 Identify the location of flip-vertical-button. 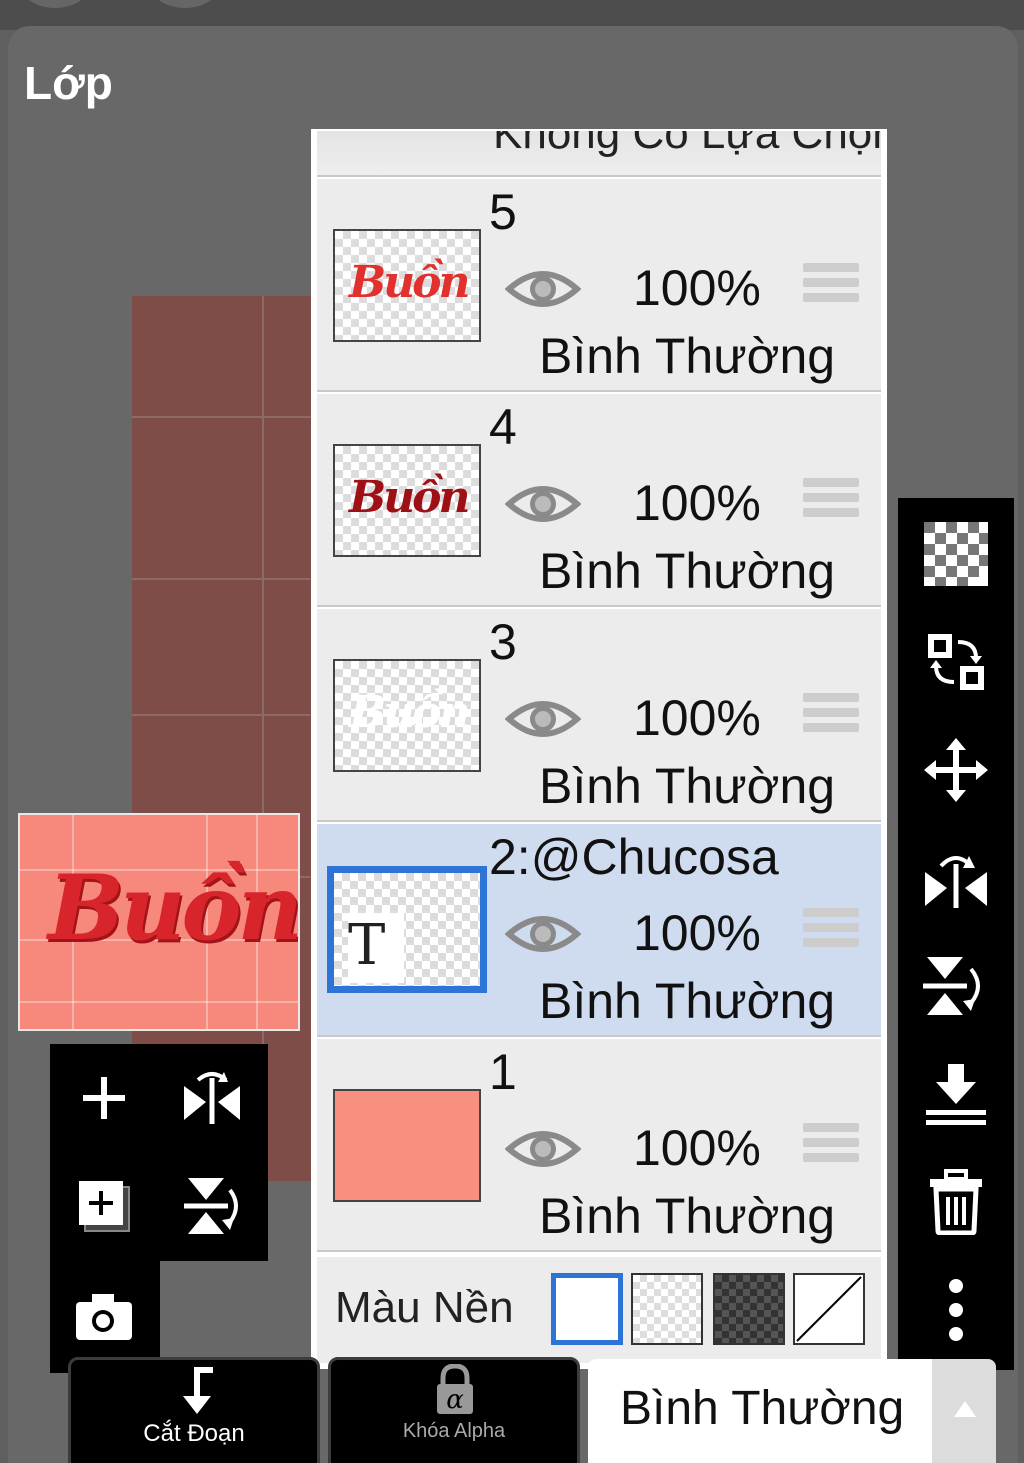
(212, 1206).